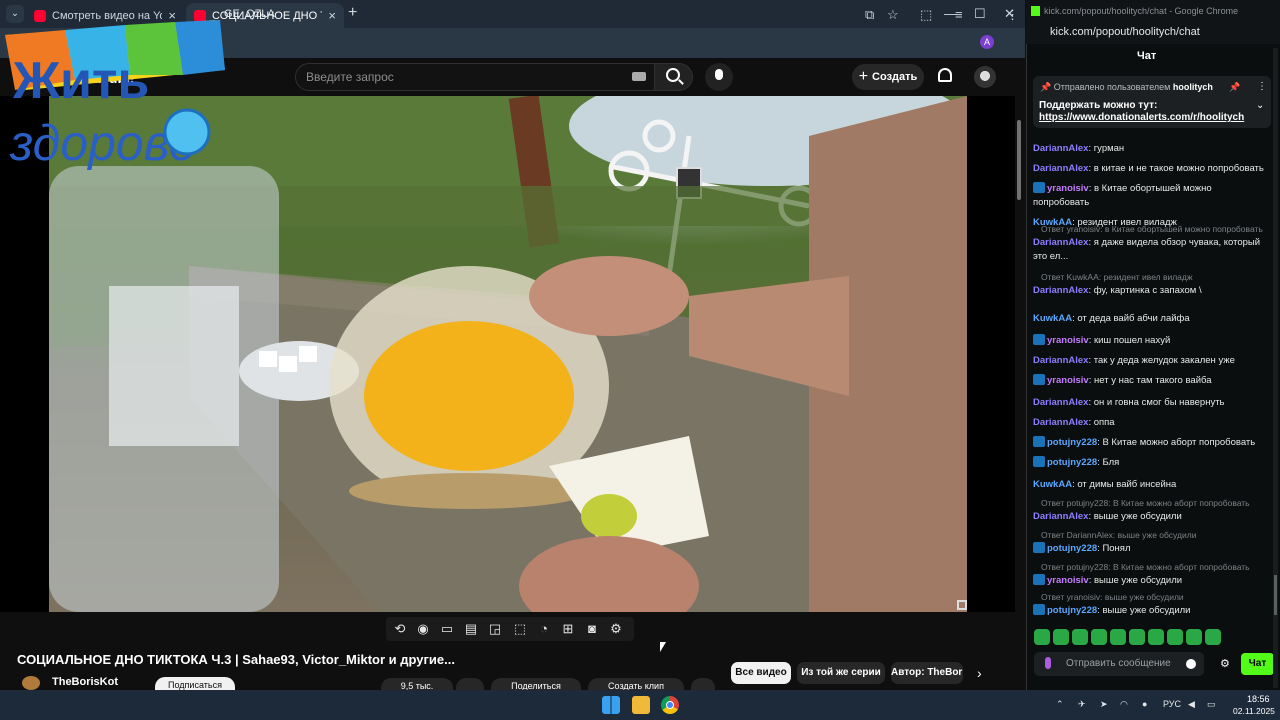 The height and width of the screenshot is (720, 1280). What do you see at coordinates (1039, 379) in the screenshot?
I see `subscriber-badge-icon` at bounding box center [1039, 379].